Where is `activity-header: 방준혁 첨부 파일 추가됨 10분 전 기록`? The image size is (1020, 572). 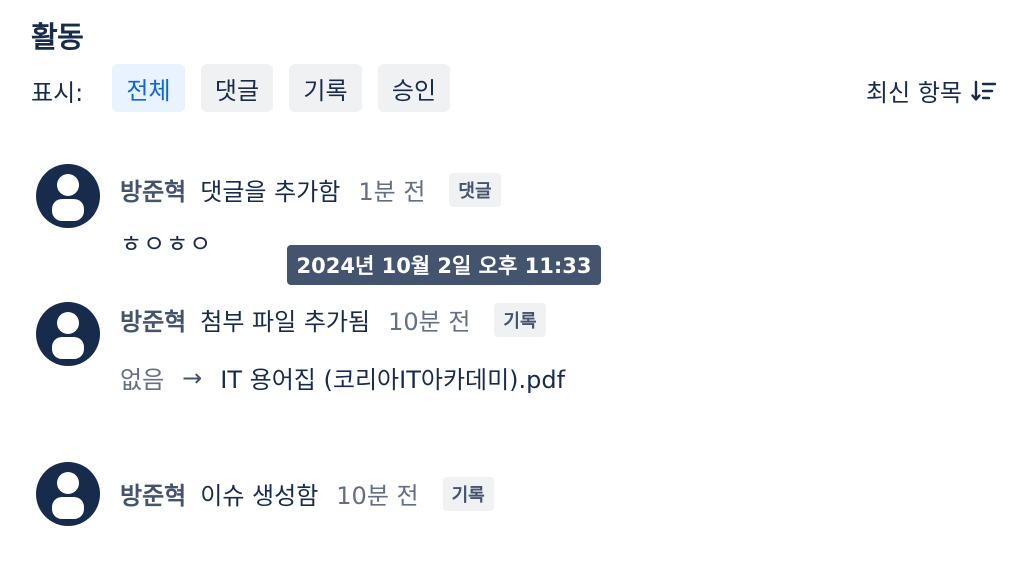 activity-header: 방준혁 첨부 파일 추가됨 10분 전 기록 is located at coordinates (333, 319).